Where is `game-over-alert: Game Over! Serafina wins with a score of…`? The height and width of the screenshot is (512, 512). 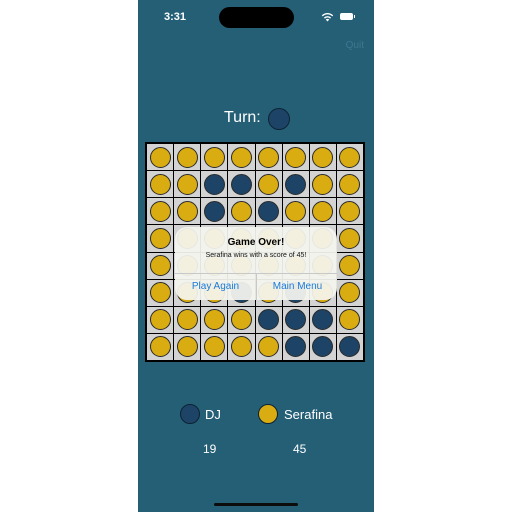
game-over-alert: Game Over! Serafina wins with a score of… is located at coordinates (256, 263).